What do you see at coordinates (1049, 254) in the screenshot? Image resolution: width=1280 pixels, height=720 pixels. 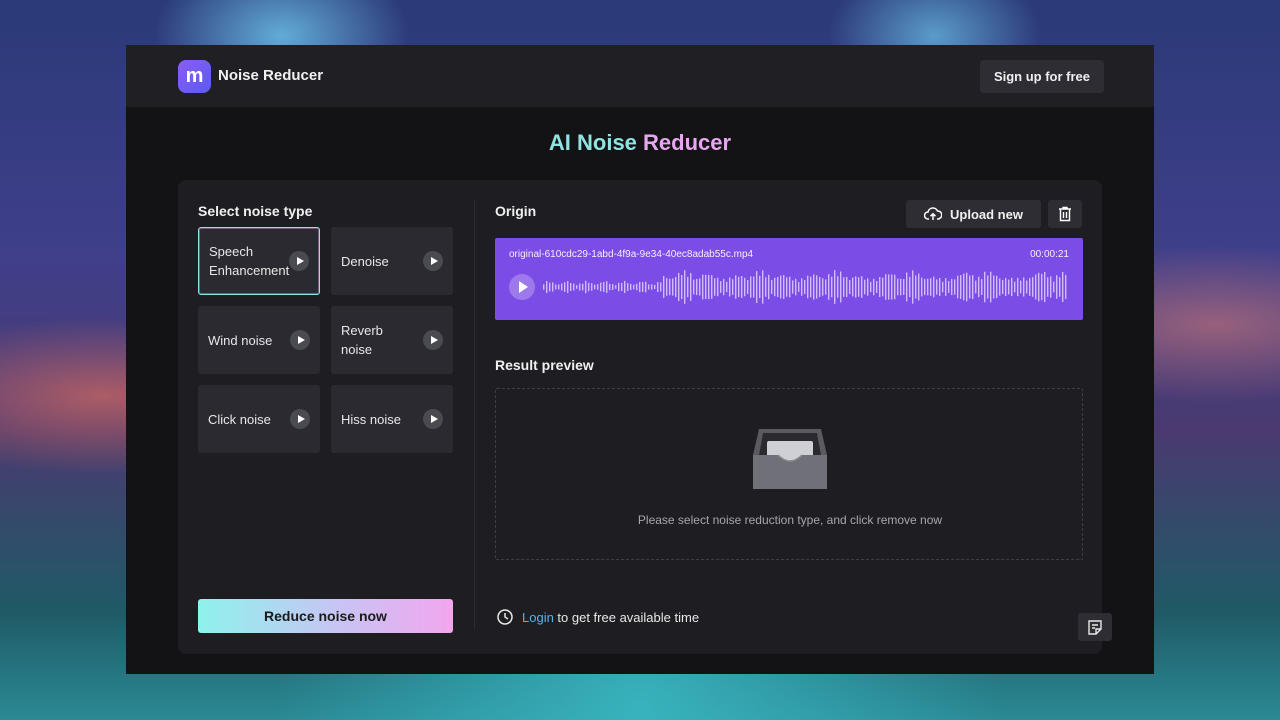 I see `duration: 00:00:21` at bounding box center [1049, 254].